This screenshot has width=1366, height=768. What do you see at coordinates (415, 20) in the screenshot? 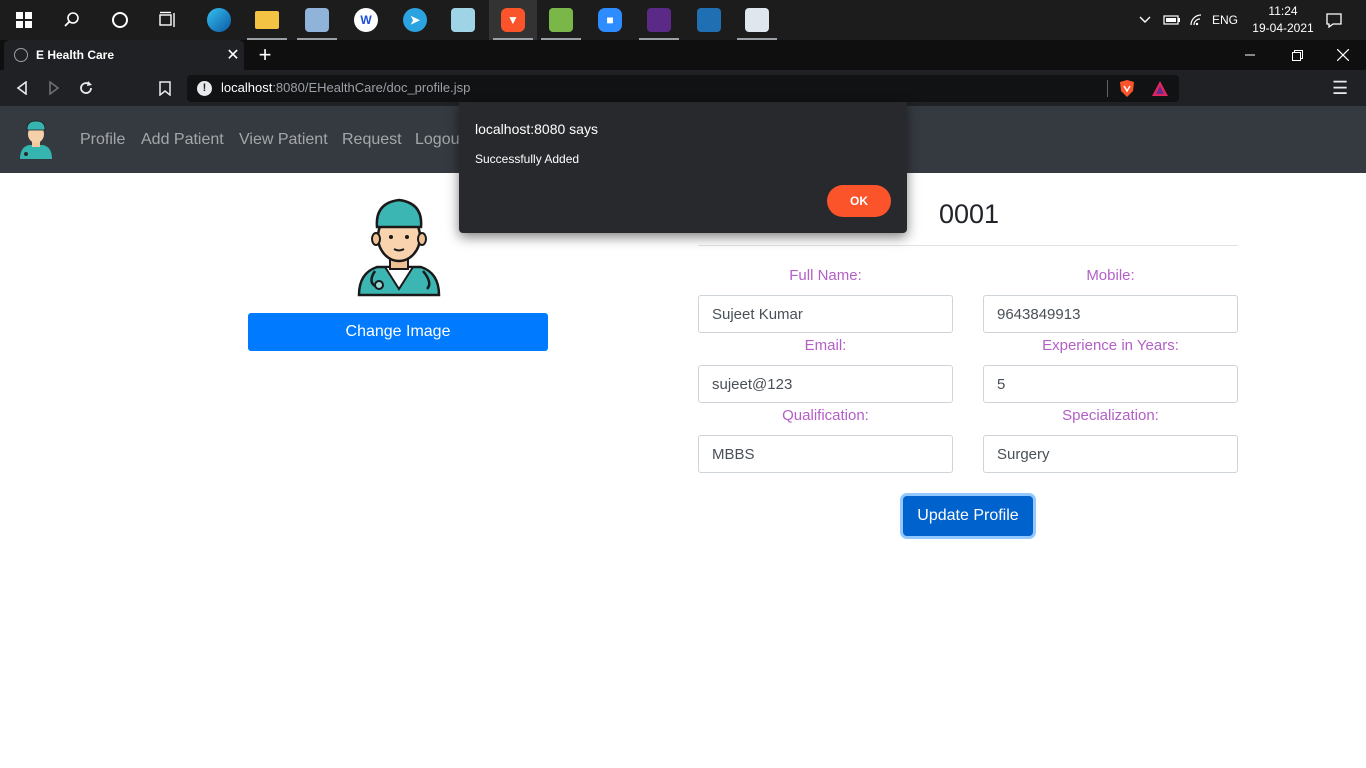
I see `telegram-icon: ➤` at bounding box center [415, 20].